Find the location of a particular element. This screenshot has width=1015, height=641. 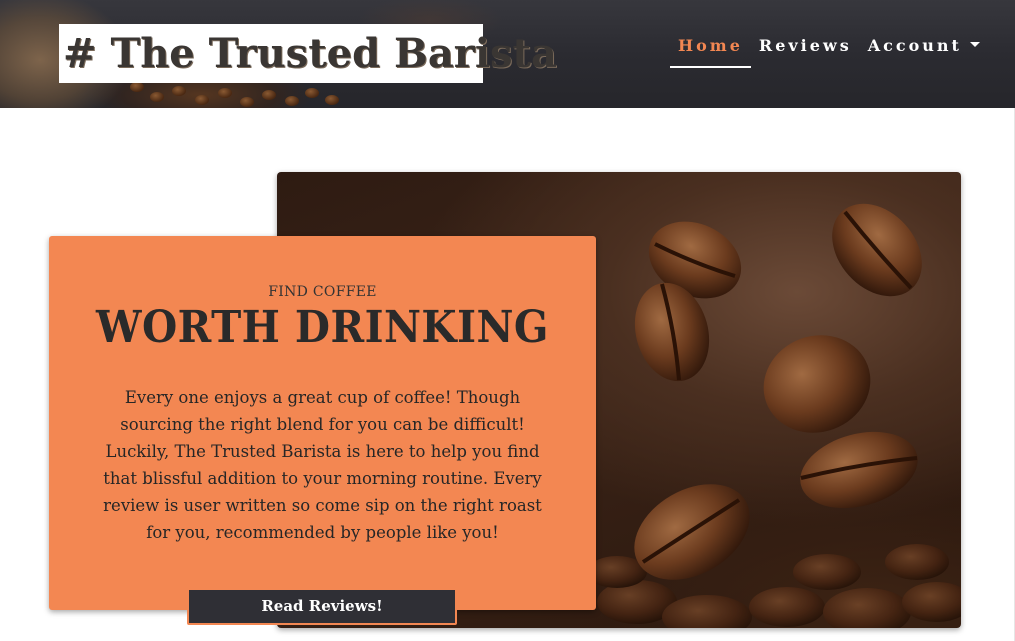

caret-down-icon is located at coordinates (974, 44).